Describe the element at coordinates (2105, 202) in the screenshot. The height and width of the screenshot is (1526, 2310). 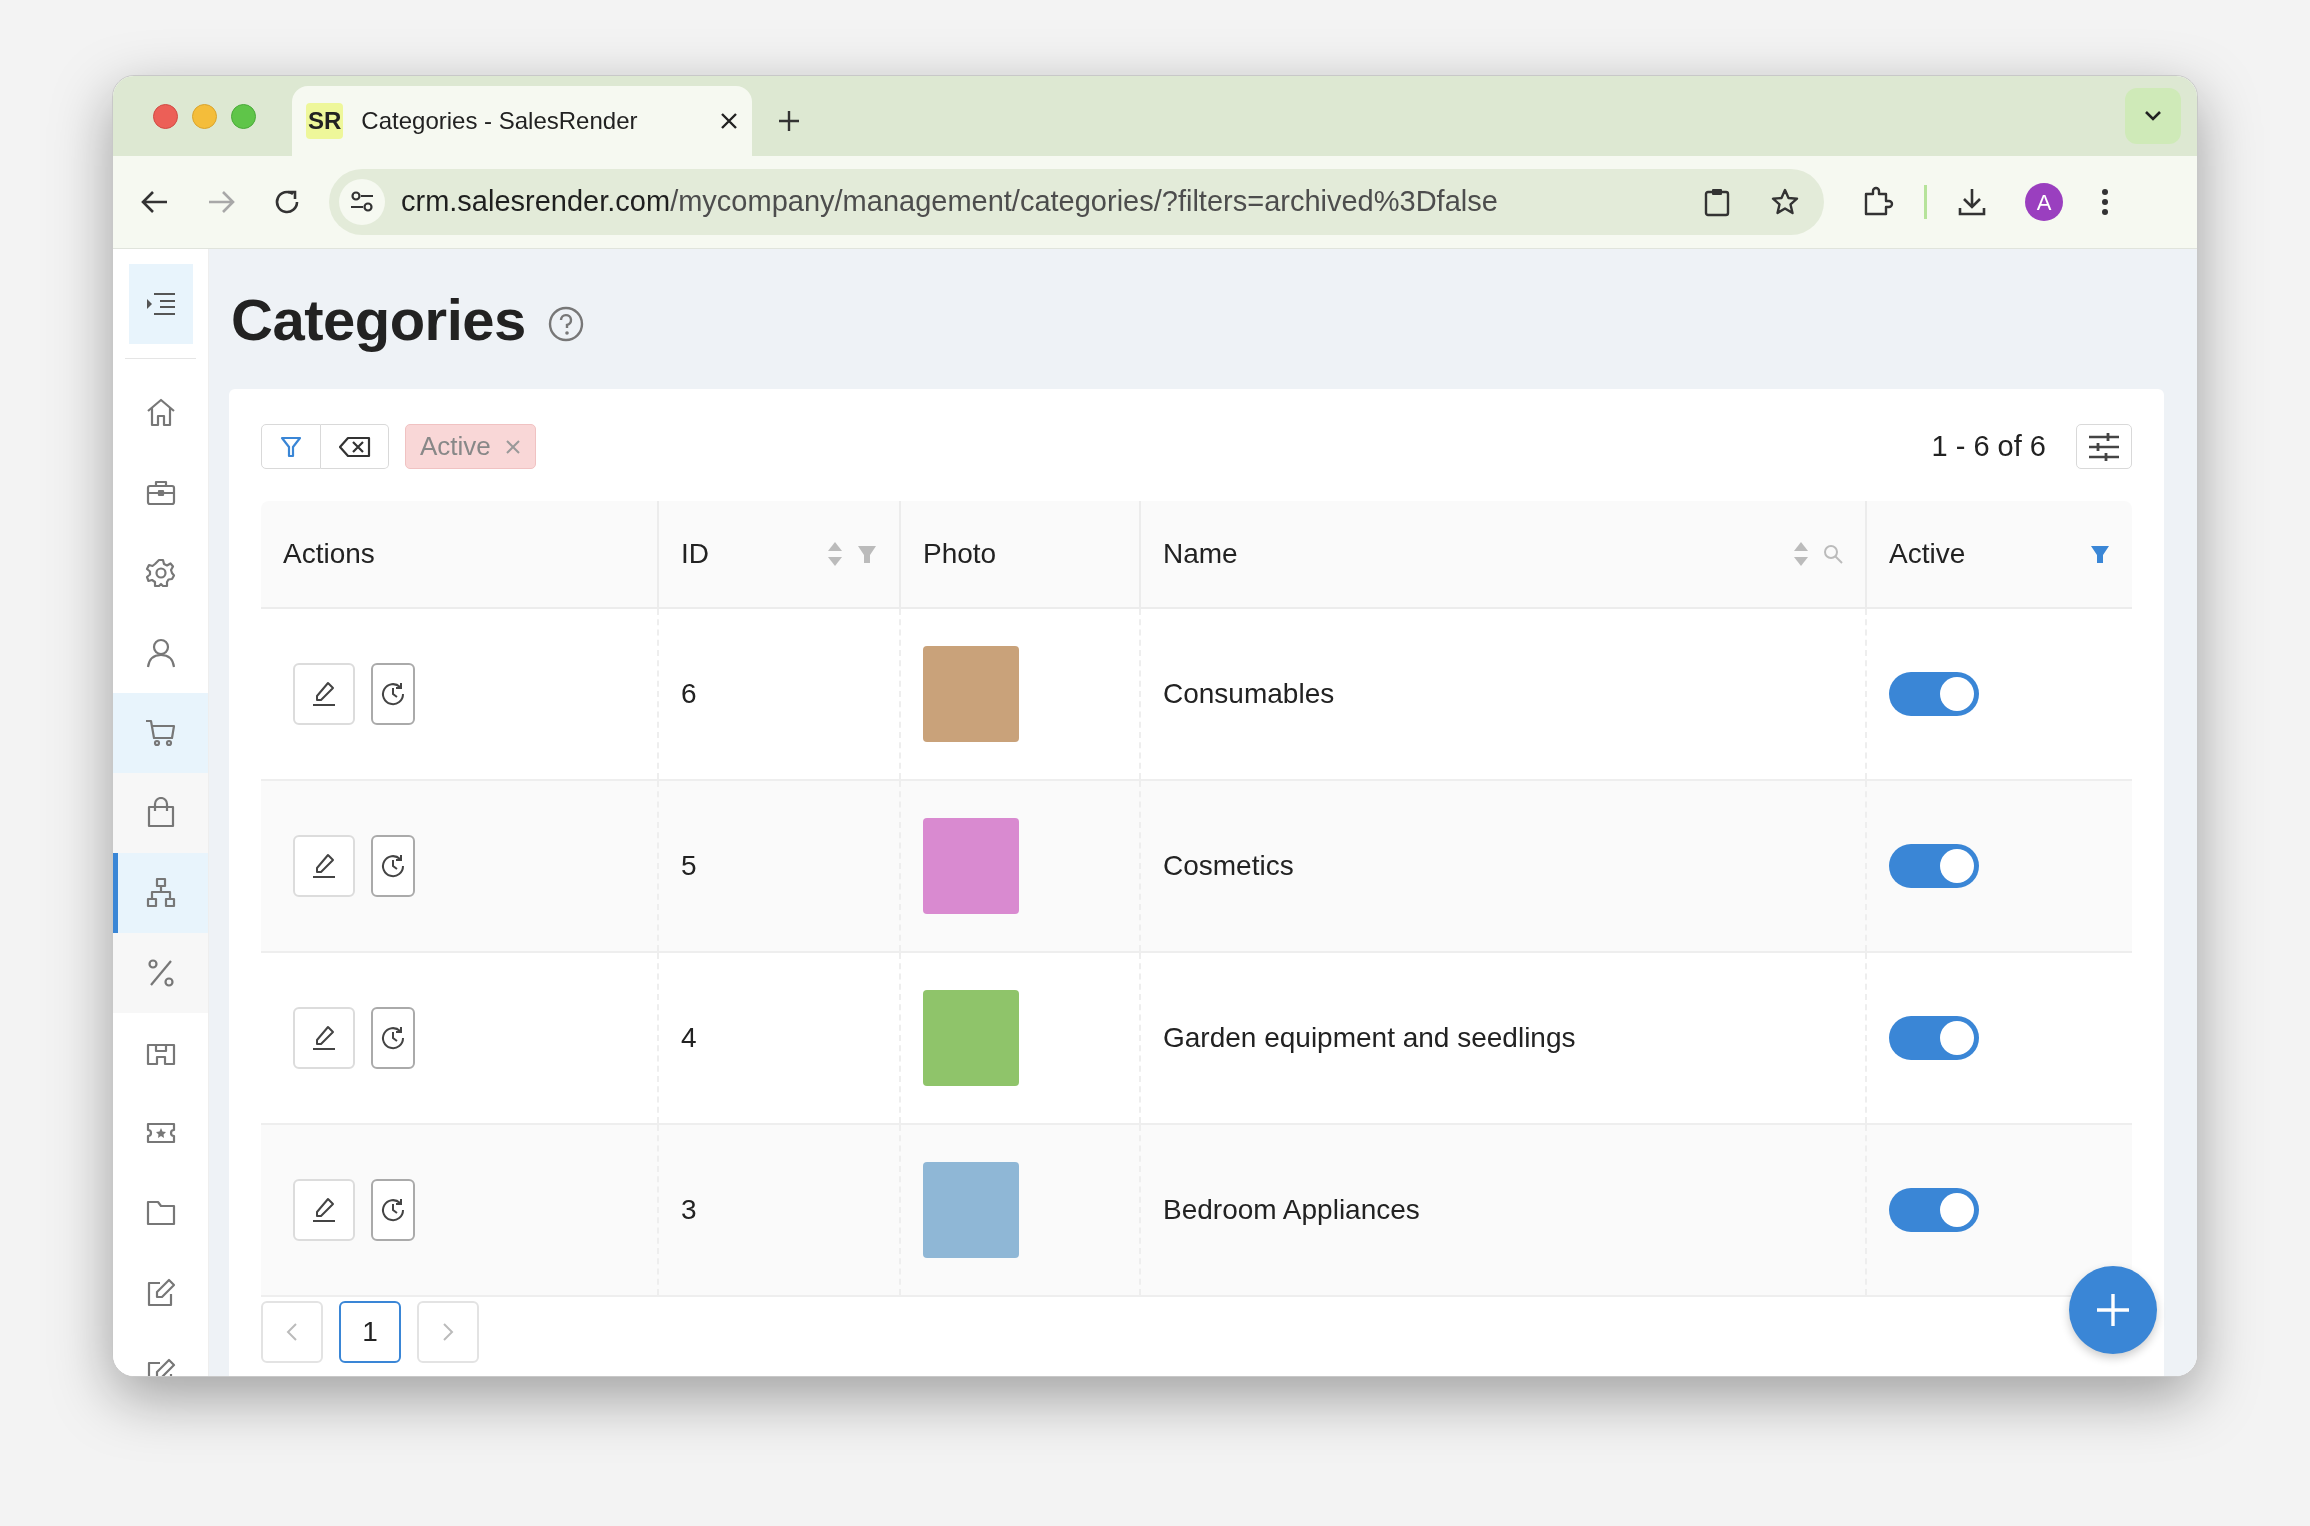
I see `more-icon` at that location.